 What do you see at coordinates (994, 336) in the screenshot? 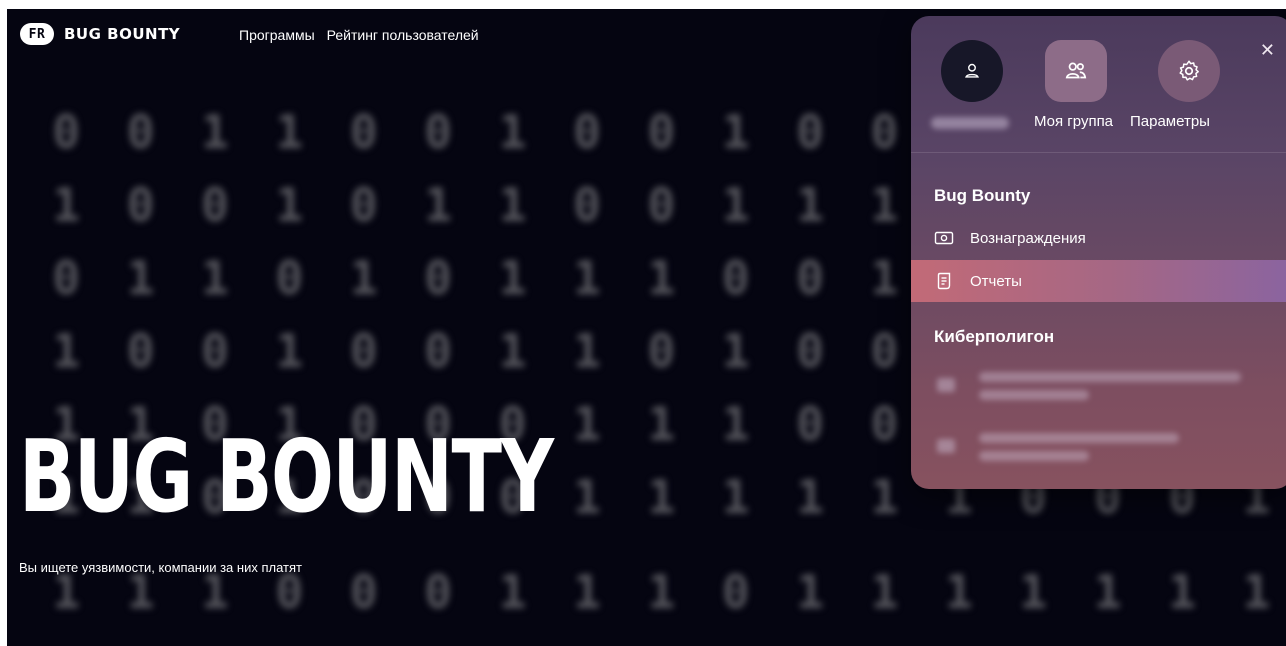
I see `section-title-cyberpolygon: Киберполигон` at bounding box center [994, 336].